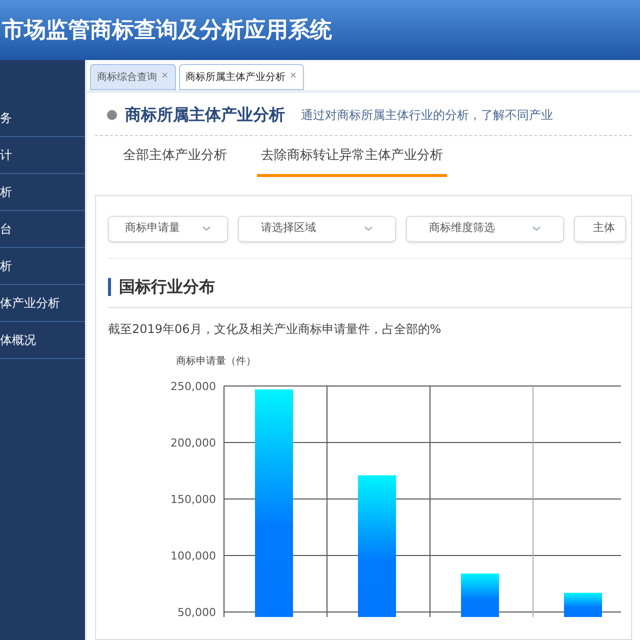 Image resolution: width=640 pixels, height=640 pixels. Describe the element at coordinates (600, 229) in the screenshot. I see `filter-dropdown: 主体` at that location.